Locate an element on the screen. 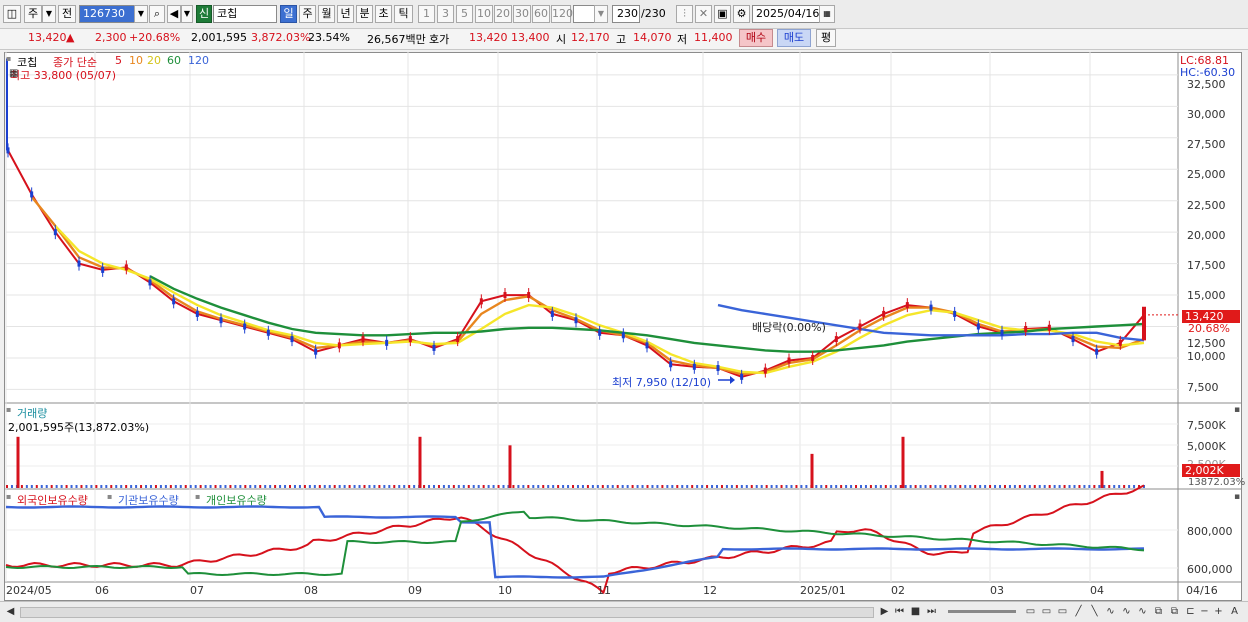  horizontal-scrollbar is located at coordinates (447, 612).